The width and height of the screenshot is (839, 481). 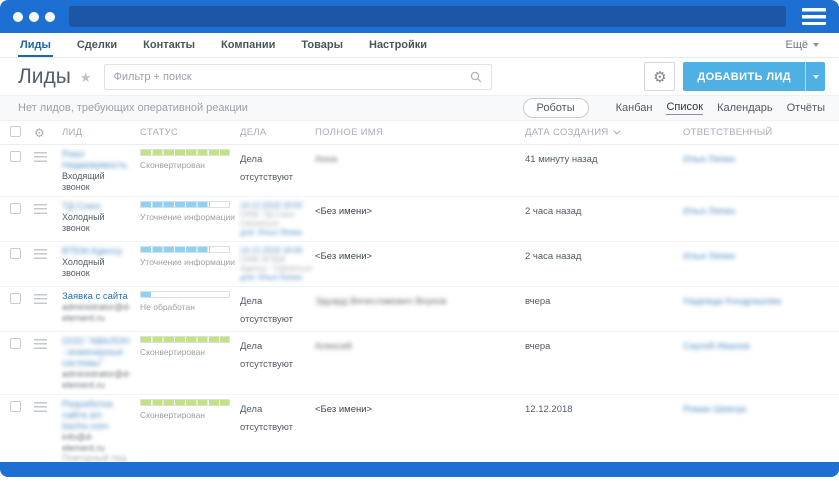 I want to click on lead-source: Холодный звонок, so click(x=83, y=222).